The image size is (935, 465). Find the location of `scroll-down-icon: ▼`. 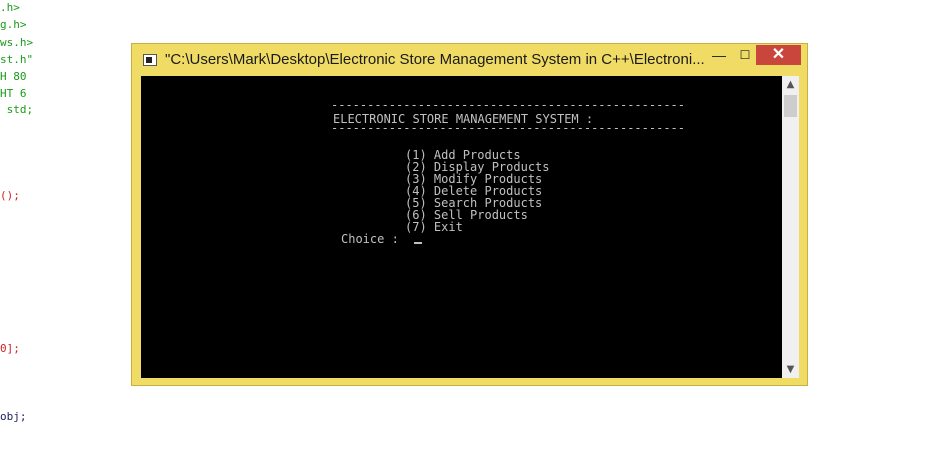

scroll-down-icon: ▼ is located at coordinates (790, 369).